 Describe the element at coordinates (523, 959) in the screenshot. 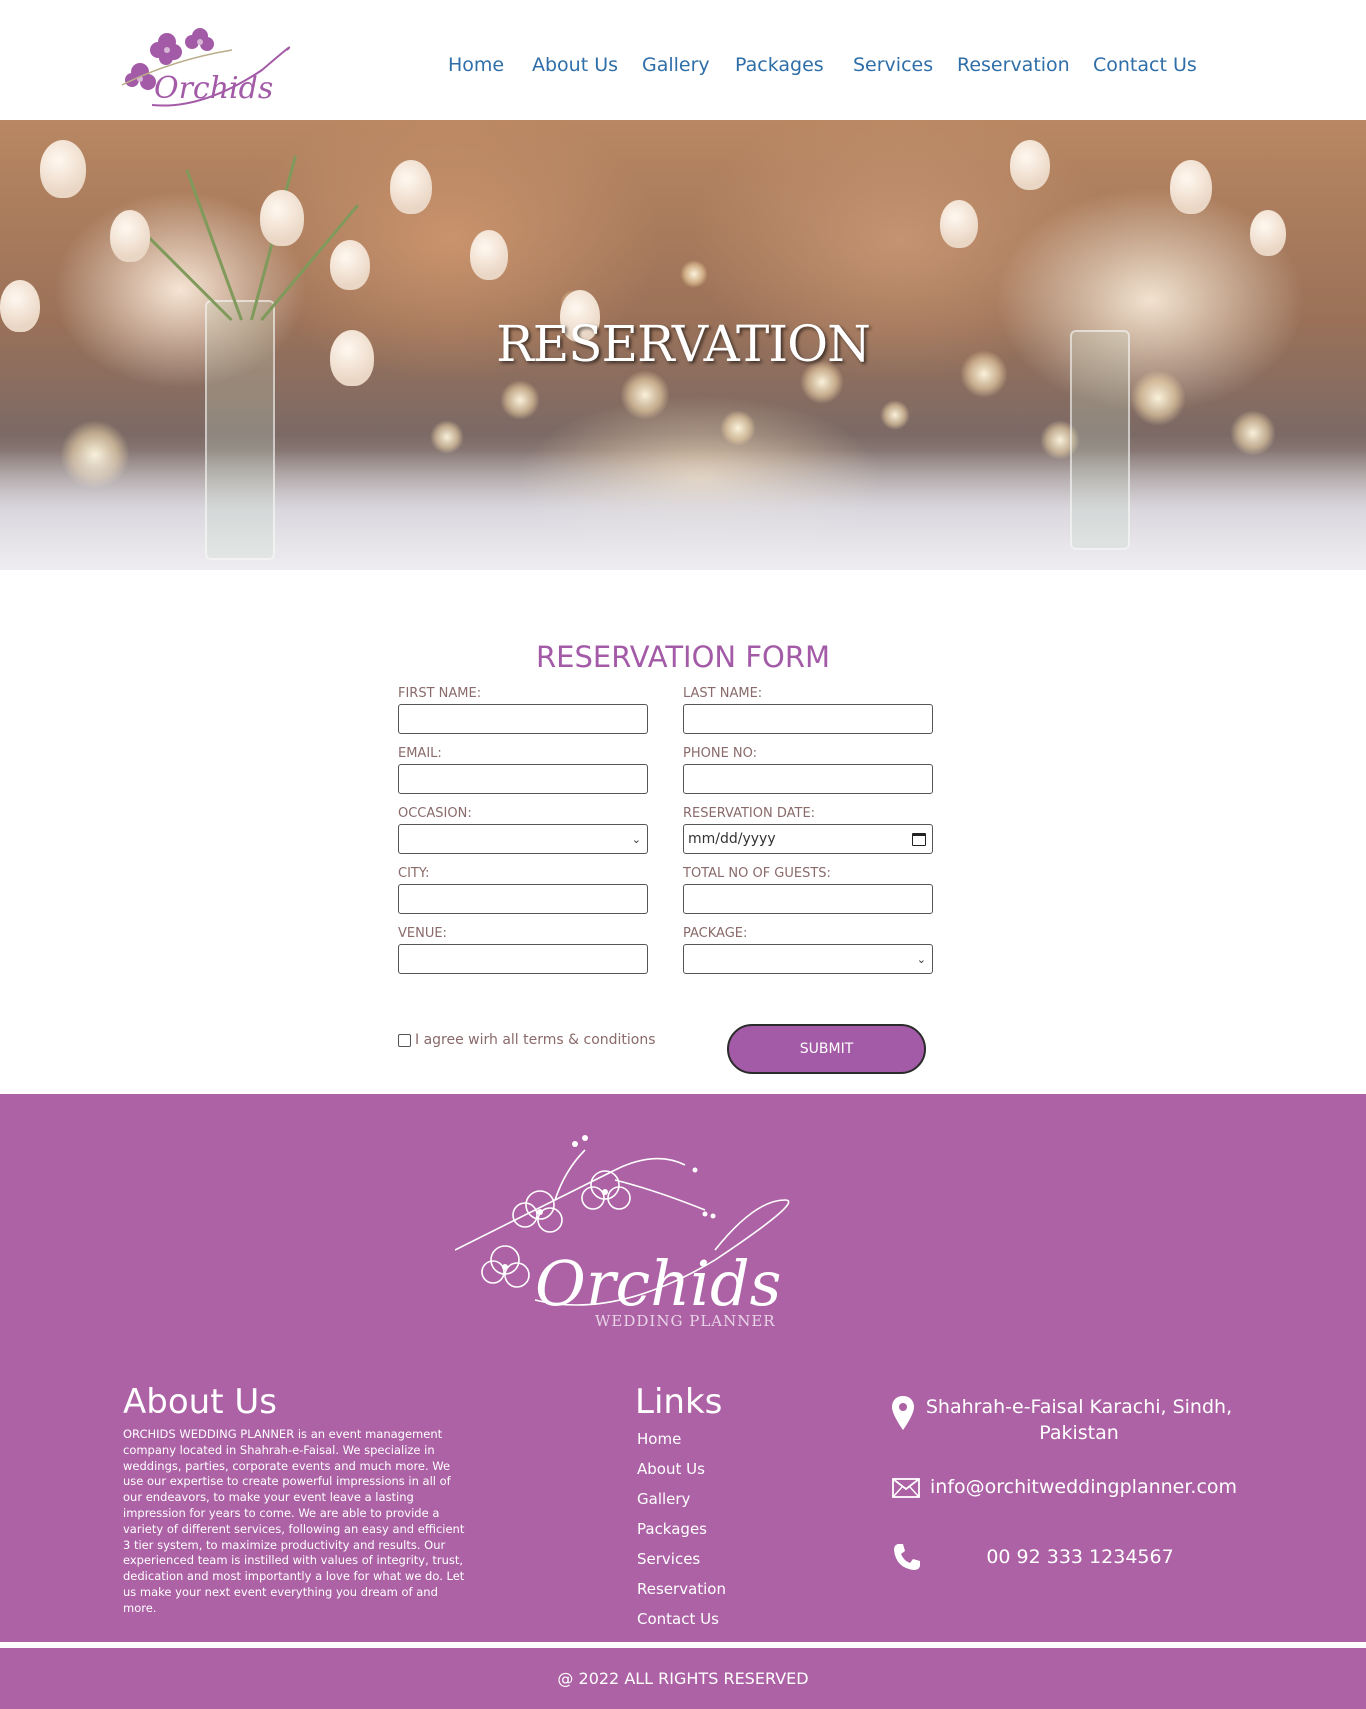

I see `venue-input` at that location.